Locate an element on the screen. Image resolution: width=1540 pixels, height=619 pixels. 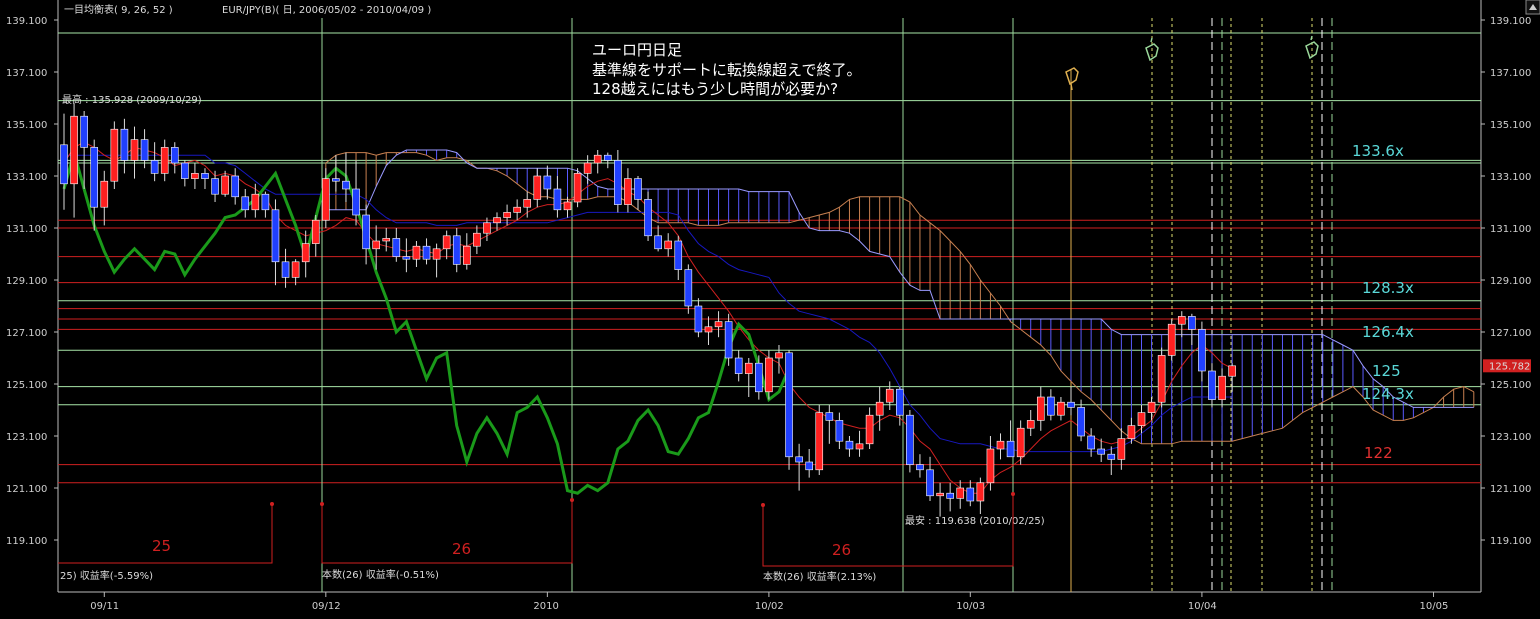
count-return-label: 本数(26) 収益率(2.13%) is located at coordinates (819, 576).